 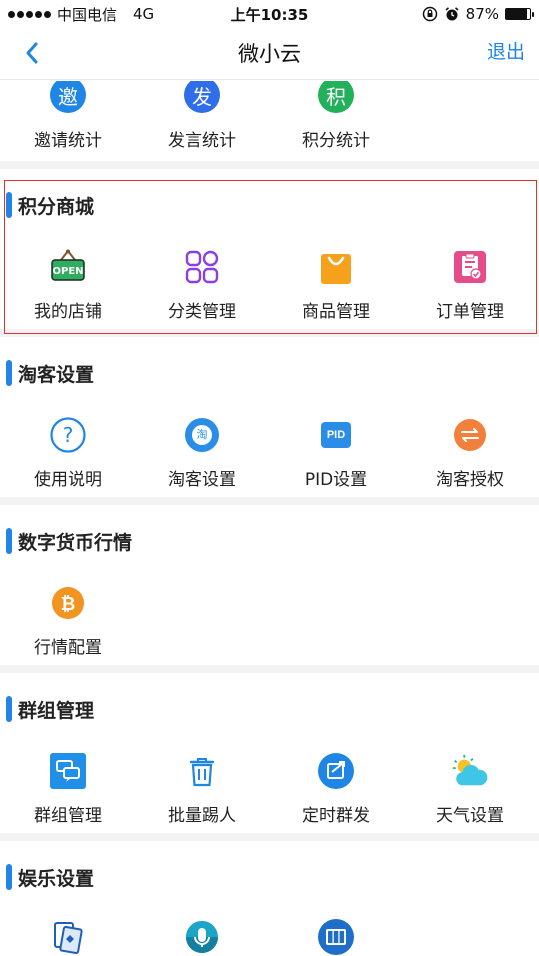 I want to click on exit-button: 退出, so click(x=506, y=52).